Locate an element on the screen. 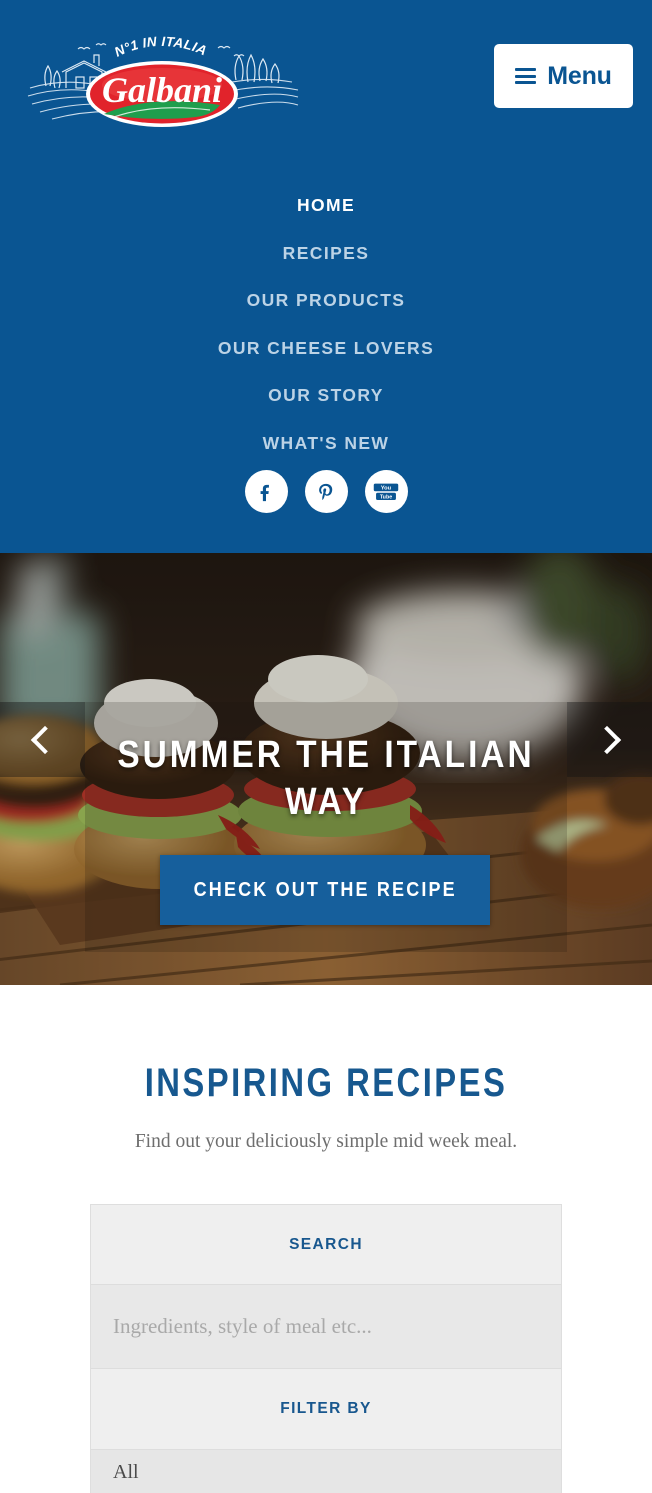  filter-header-row: FILTER BY is located at coordinates (326, 1409).